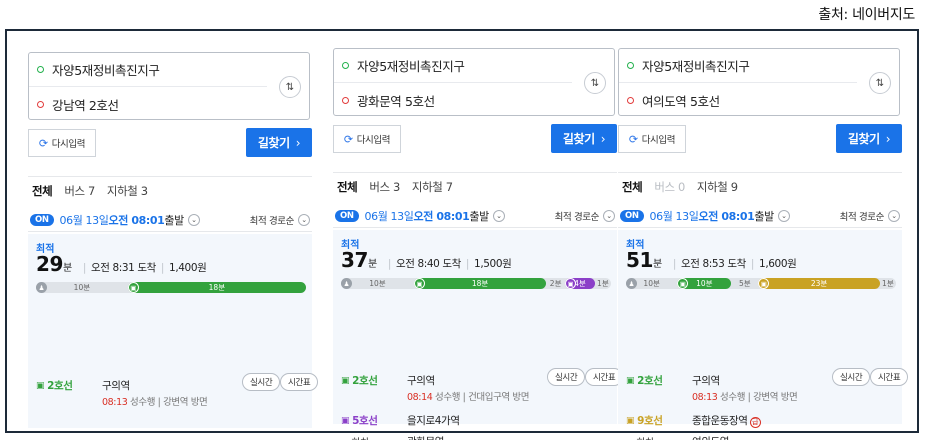 Image resolution: width=929 pixels, height=440 pixels. I want to click on origin-text: 자양5재정비촉진지구, so click(696, 66).